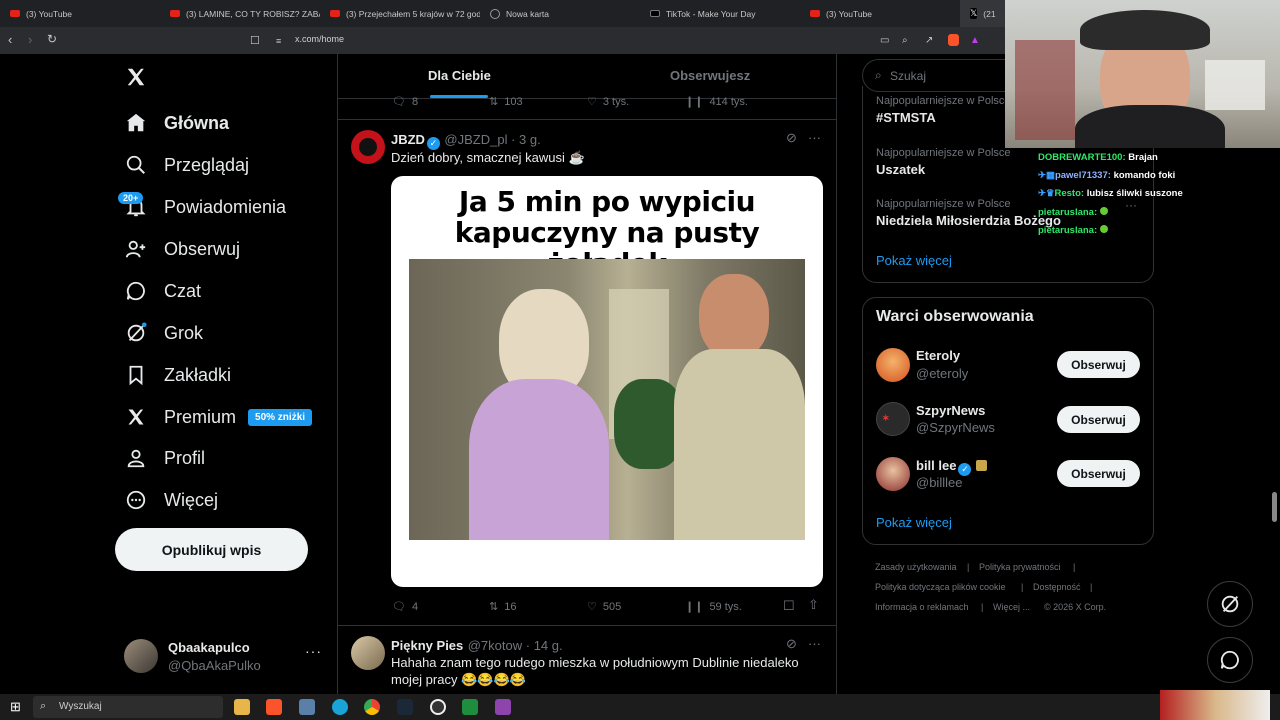 This screenshot has width=1280, height=720. Describe the element at coordinates (438, 707) in the screenshot. I see `obs-icon` at that location.